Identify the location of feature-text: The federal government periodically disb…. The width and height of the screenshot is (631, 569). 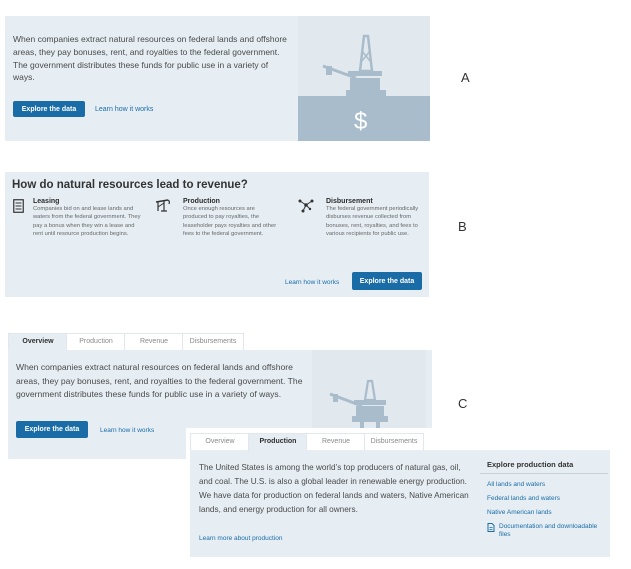
(372, 221).